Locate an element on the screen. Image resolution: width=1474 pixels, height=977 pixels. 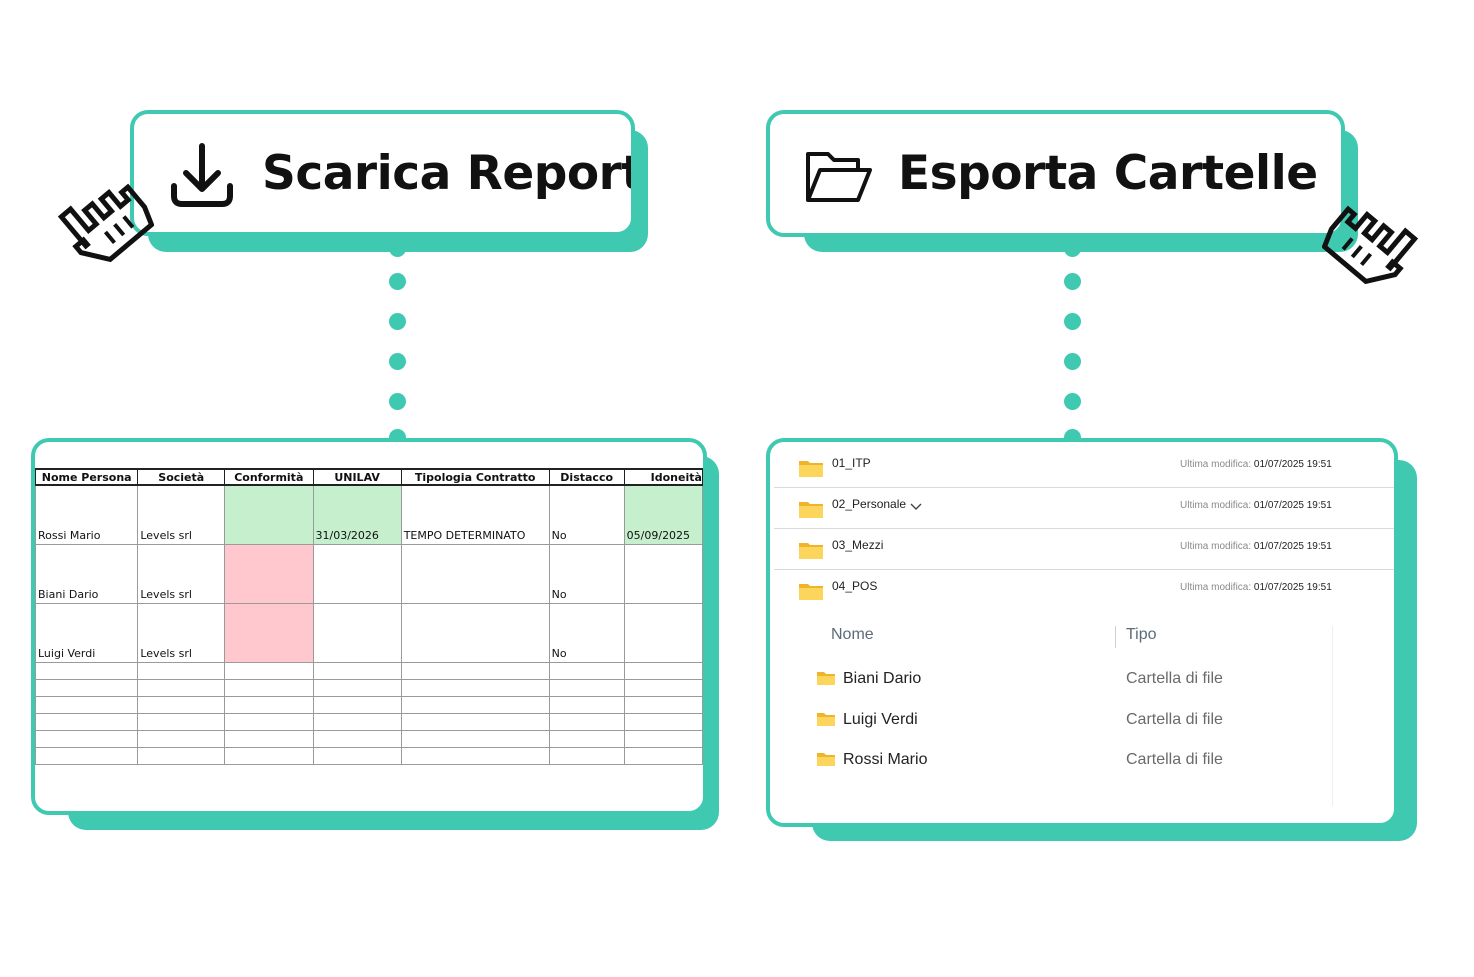
header-tipologia-contratto: Tipologia Contratto is located at coordinates (475, 477).